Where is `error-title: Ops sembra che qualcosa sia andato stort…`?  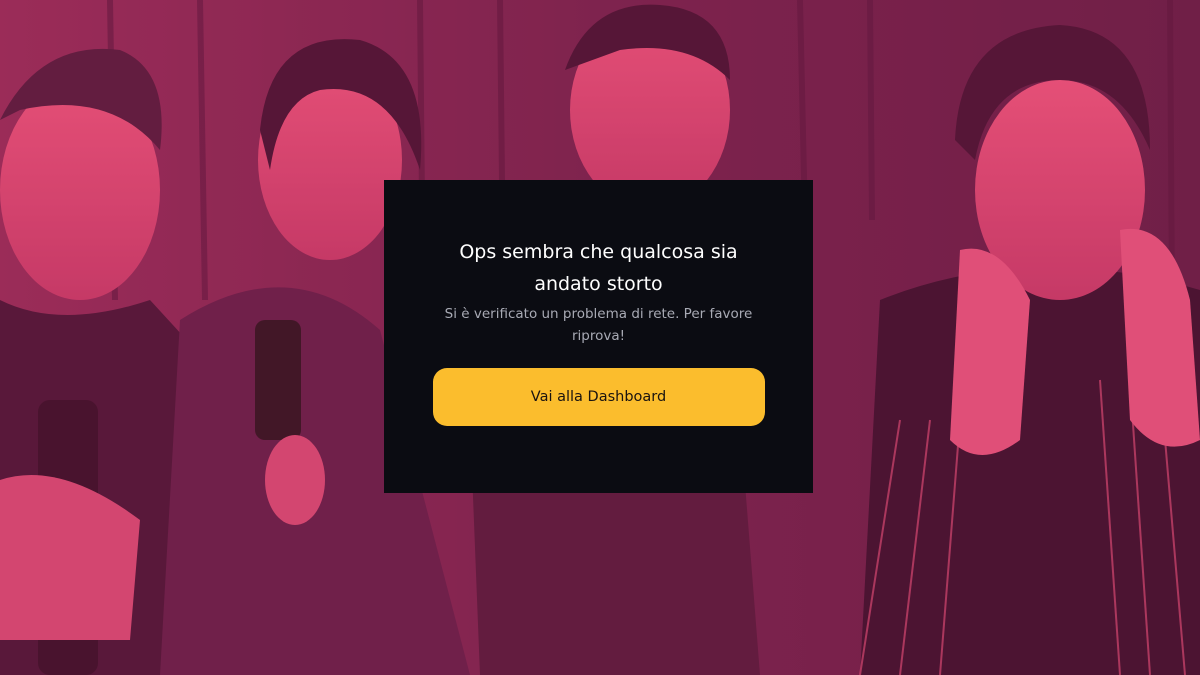 error-title: Ops sembra che qualcosa sia andato stort… is located at coordinates (598, 268).